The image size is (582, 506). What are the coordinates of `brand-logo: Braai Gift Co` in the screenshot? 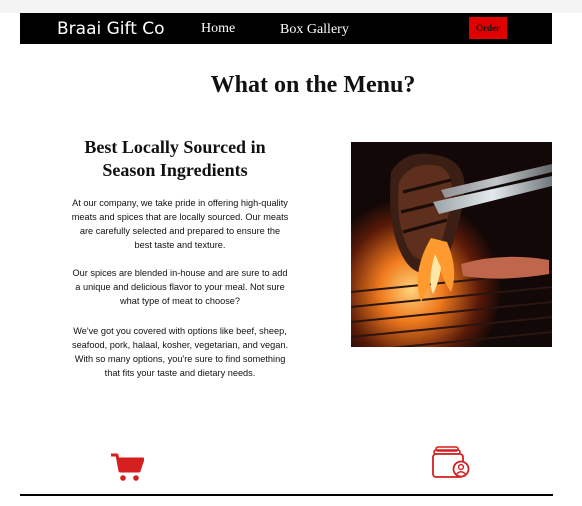 It's located at (111, 29).